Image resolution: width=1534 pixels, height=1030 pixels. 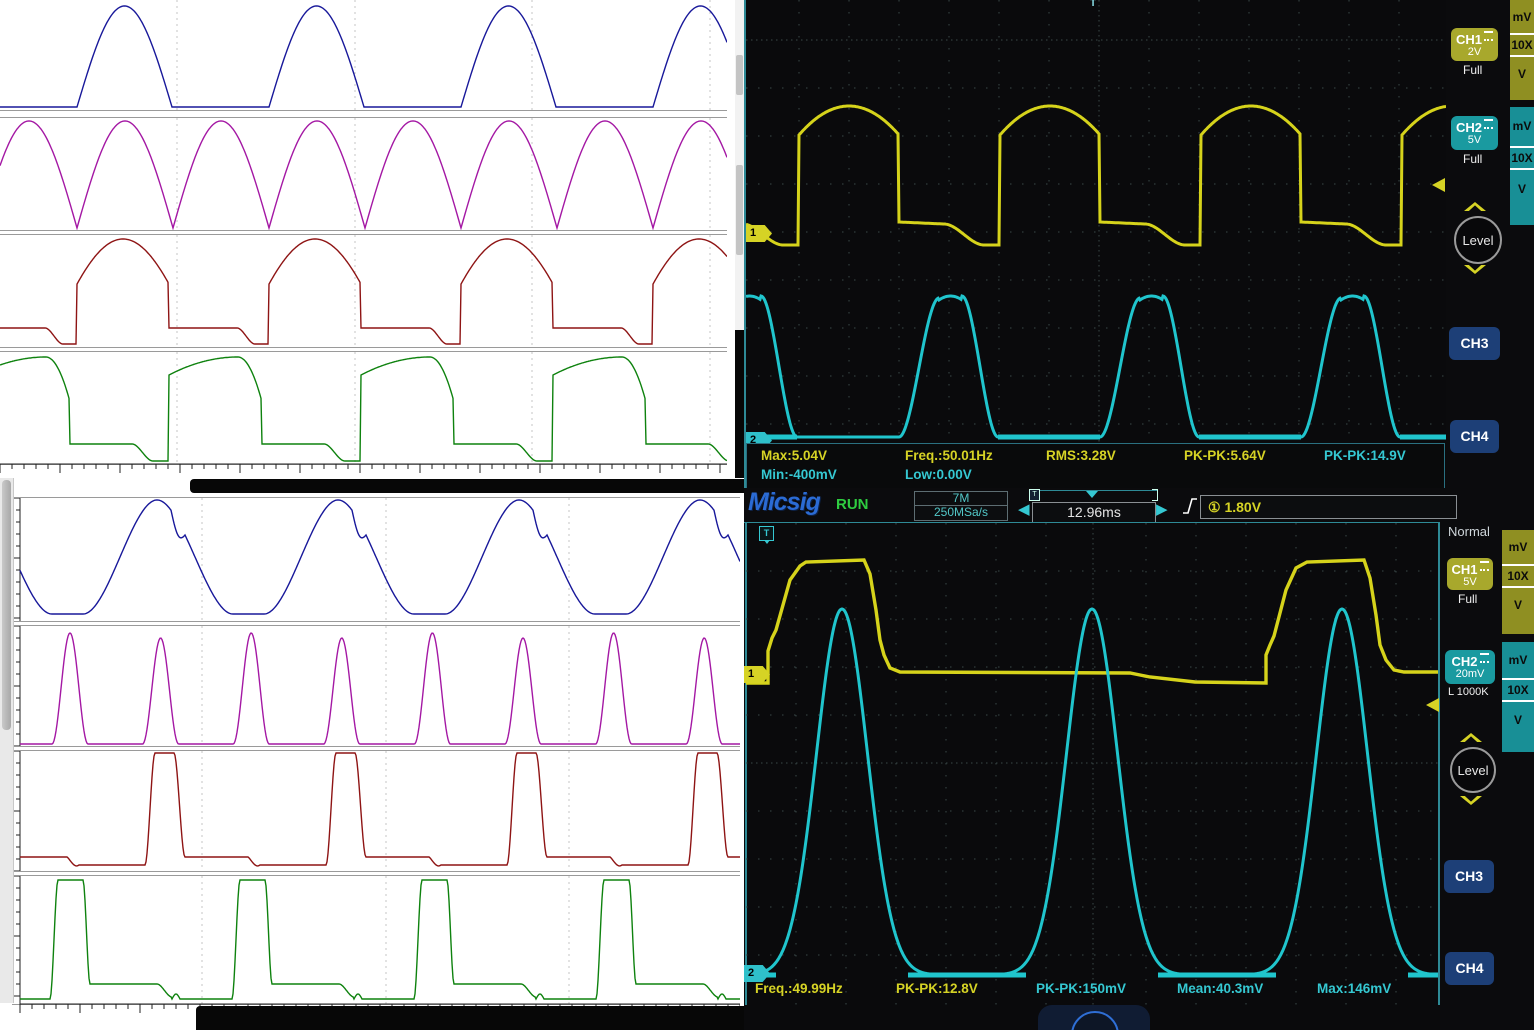 What do you see at coordinates (1474, 44) in the screenshot?
I see `ch1-button: CH1 2V` at bounding box center [1474, 44].